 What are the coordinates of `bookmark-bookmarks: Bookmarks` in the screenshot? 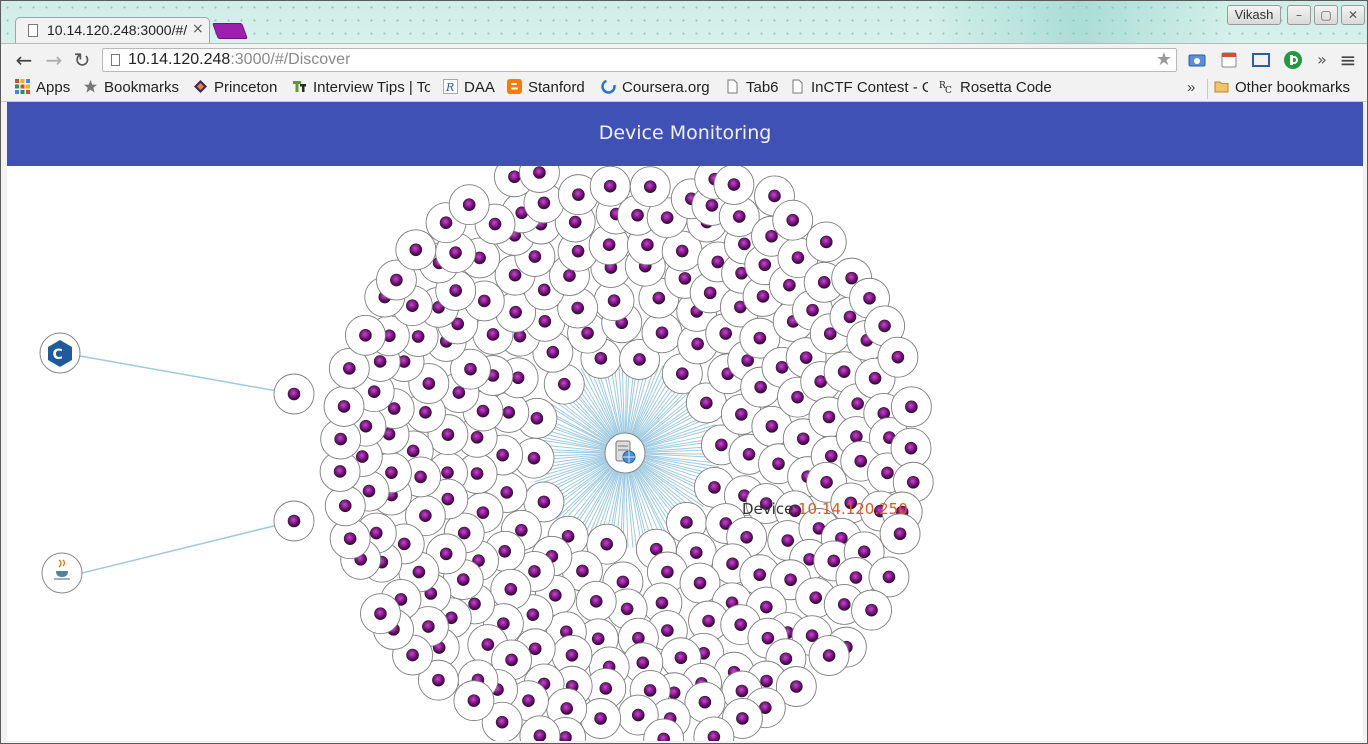 It's located at (131, 89).